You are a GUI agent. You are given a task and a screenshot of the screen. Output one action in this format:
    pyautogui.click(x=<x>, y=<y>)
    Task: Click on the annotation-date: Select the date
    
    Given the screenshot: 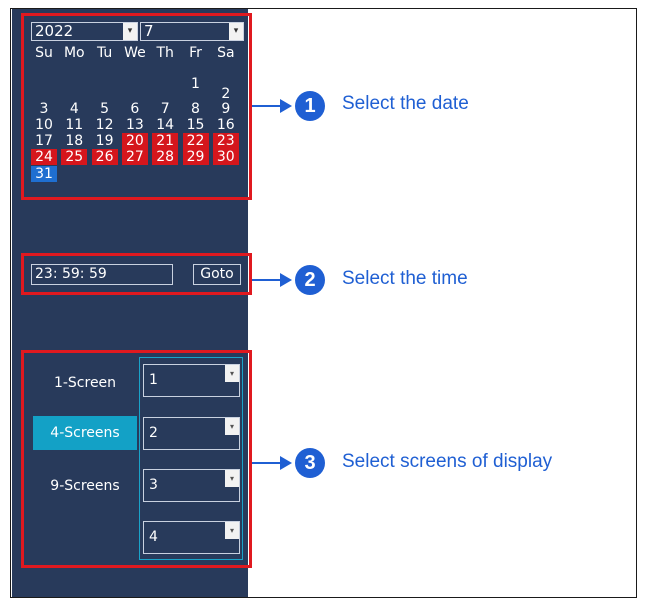 What is the action you would take?
    pyautogui.click(x=405, y=103)
    